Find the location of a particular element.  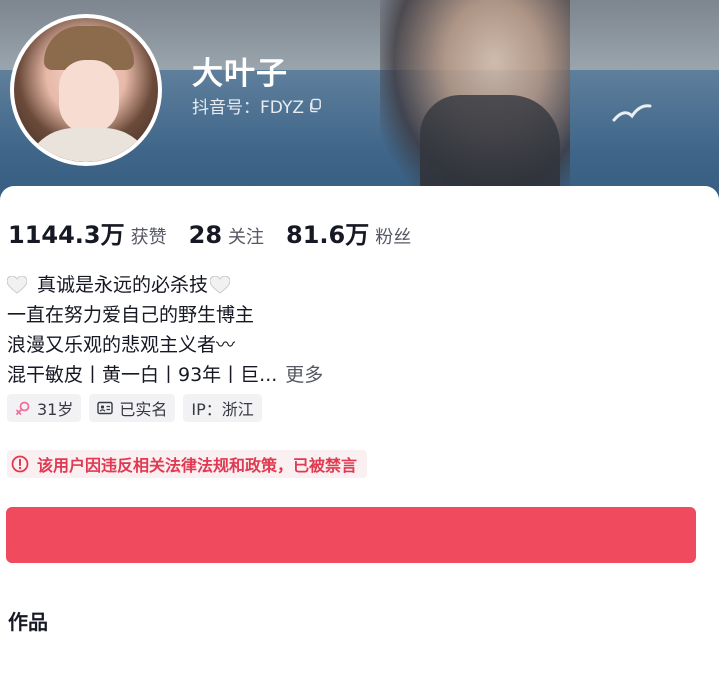

id-card-icon is located at coordinates (105, 408).